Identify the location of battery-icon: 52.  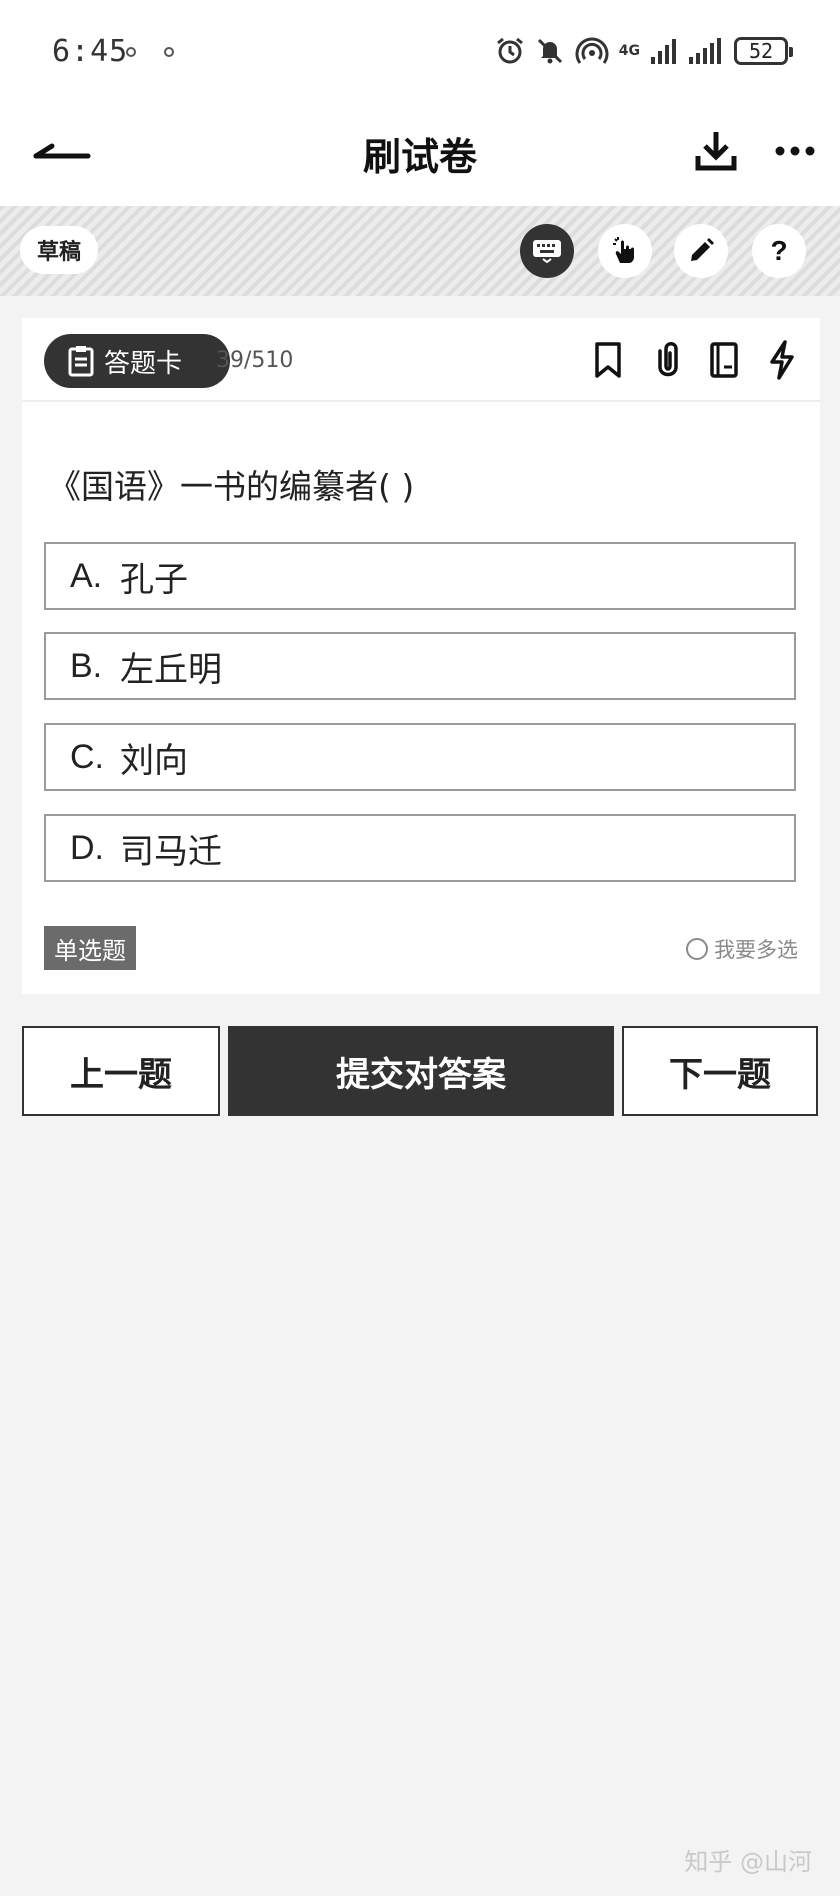
(763, 51).